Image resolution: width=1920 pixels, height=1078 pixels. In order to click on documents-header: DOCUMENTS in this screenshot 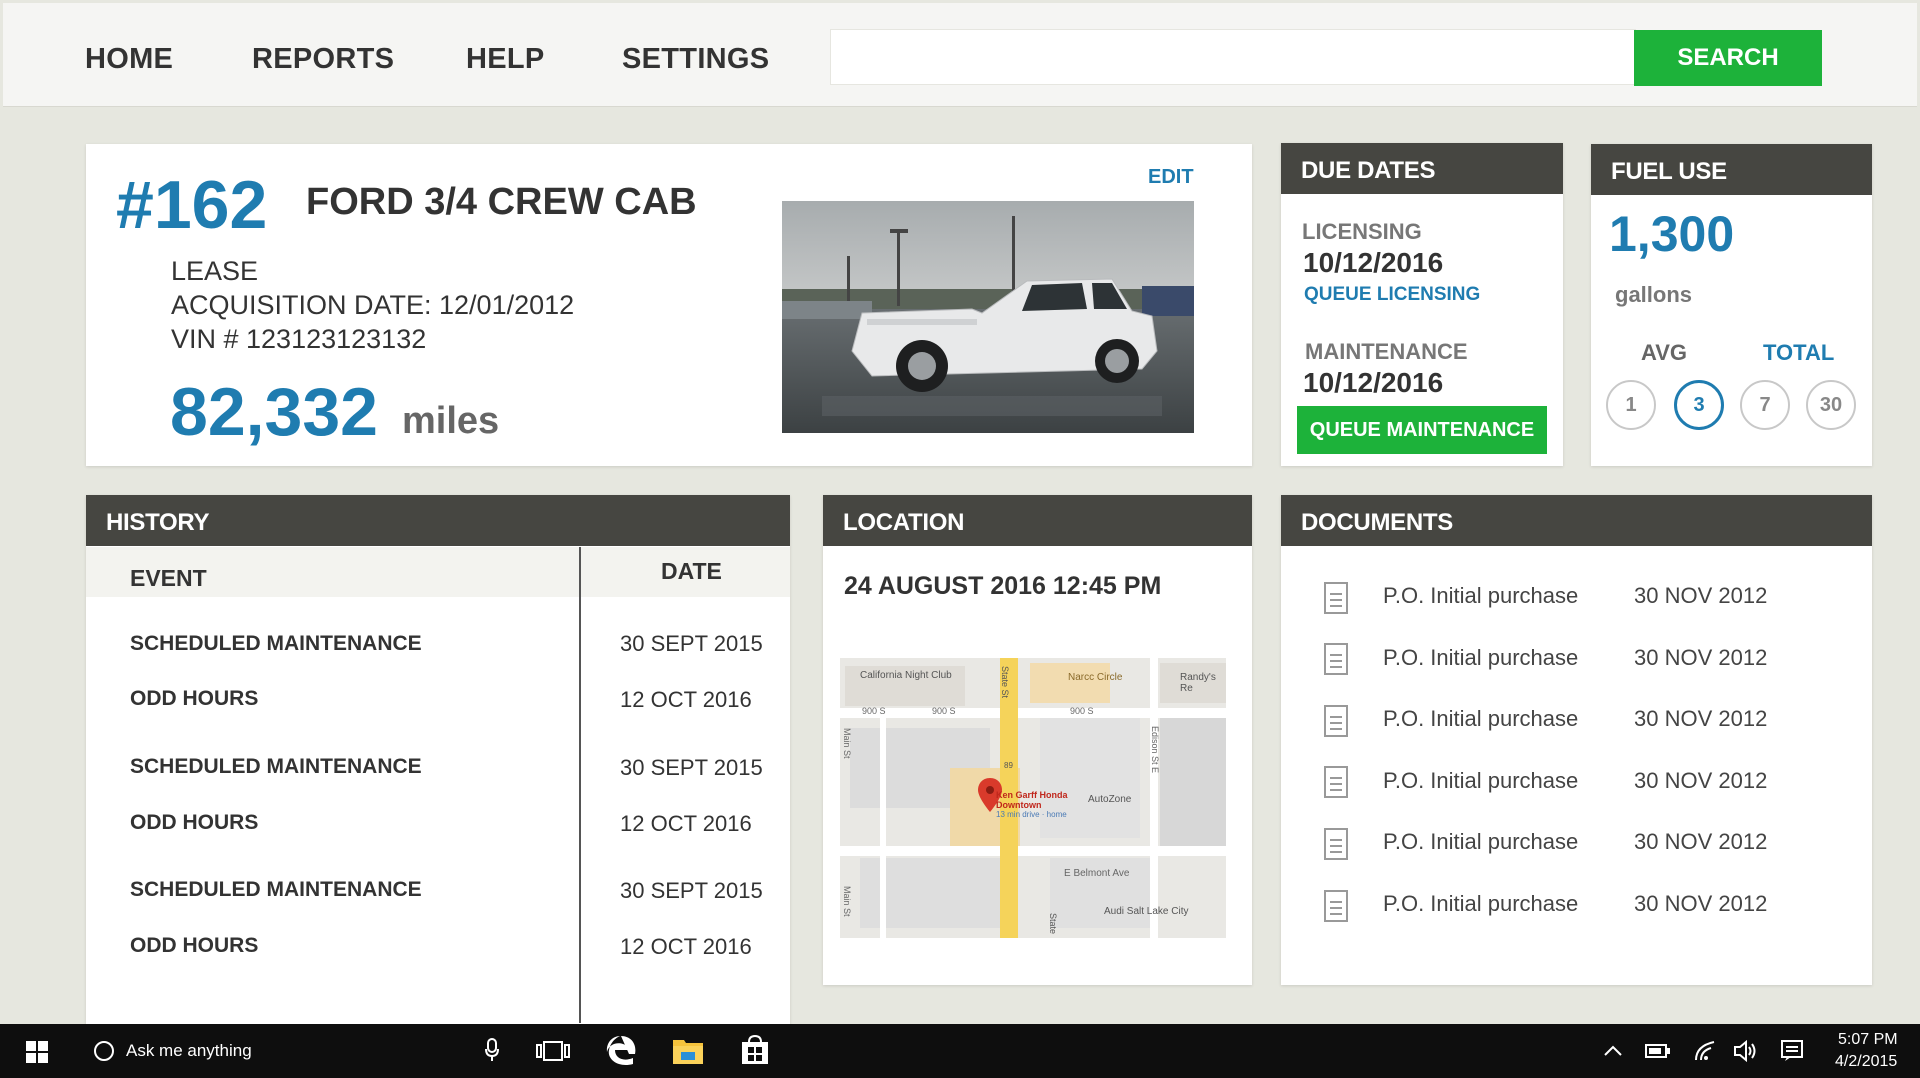, I will do `click(1576, 520)`.